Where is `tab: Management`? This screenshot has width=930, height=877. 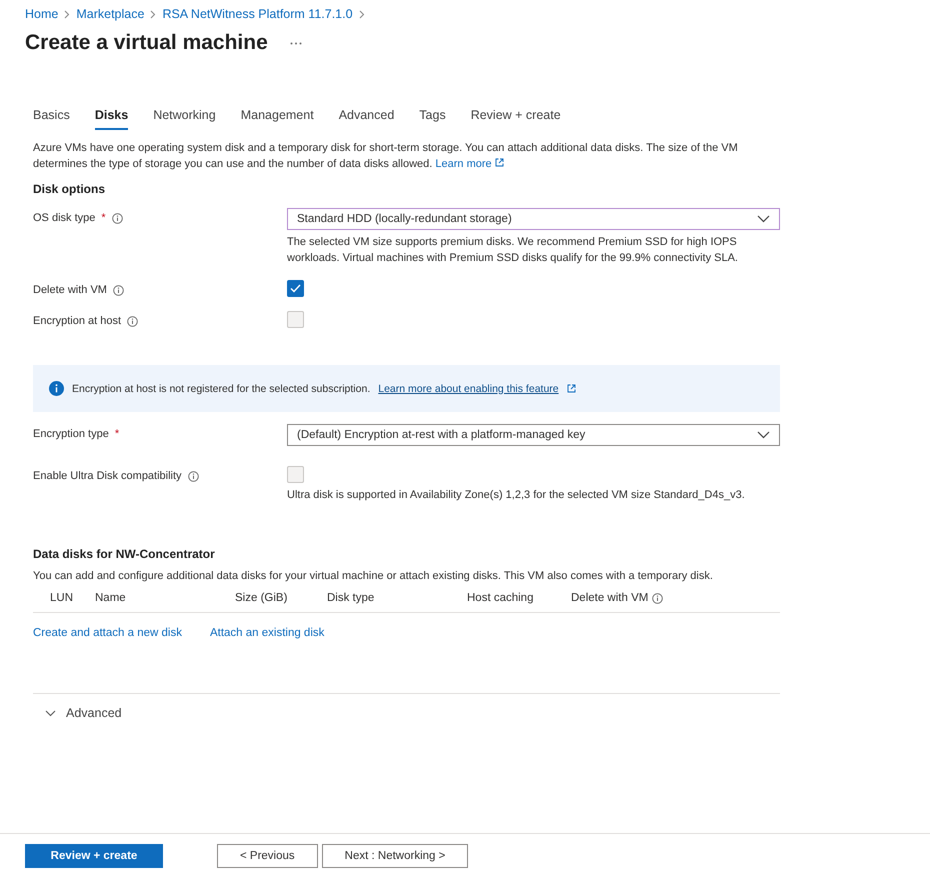
tab: Management is located at coordinates (277, 117).